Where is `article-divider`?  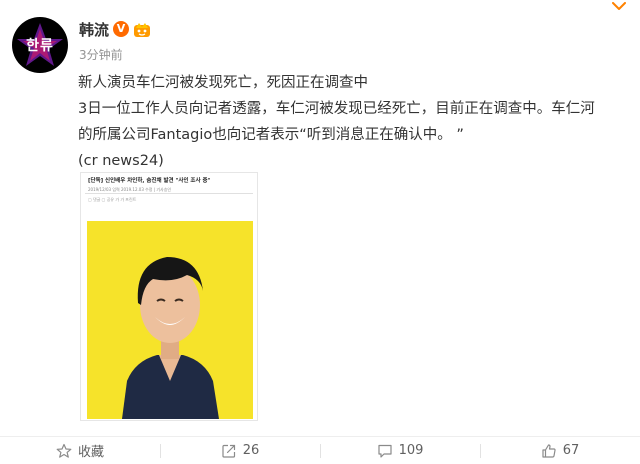 article-divider is located at coordinates (169, 193).